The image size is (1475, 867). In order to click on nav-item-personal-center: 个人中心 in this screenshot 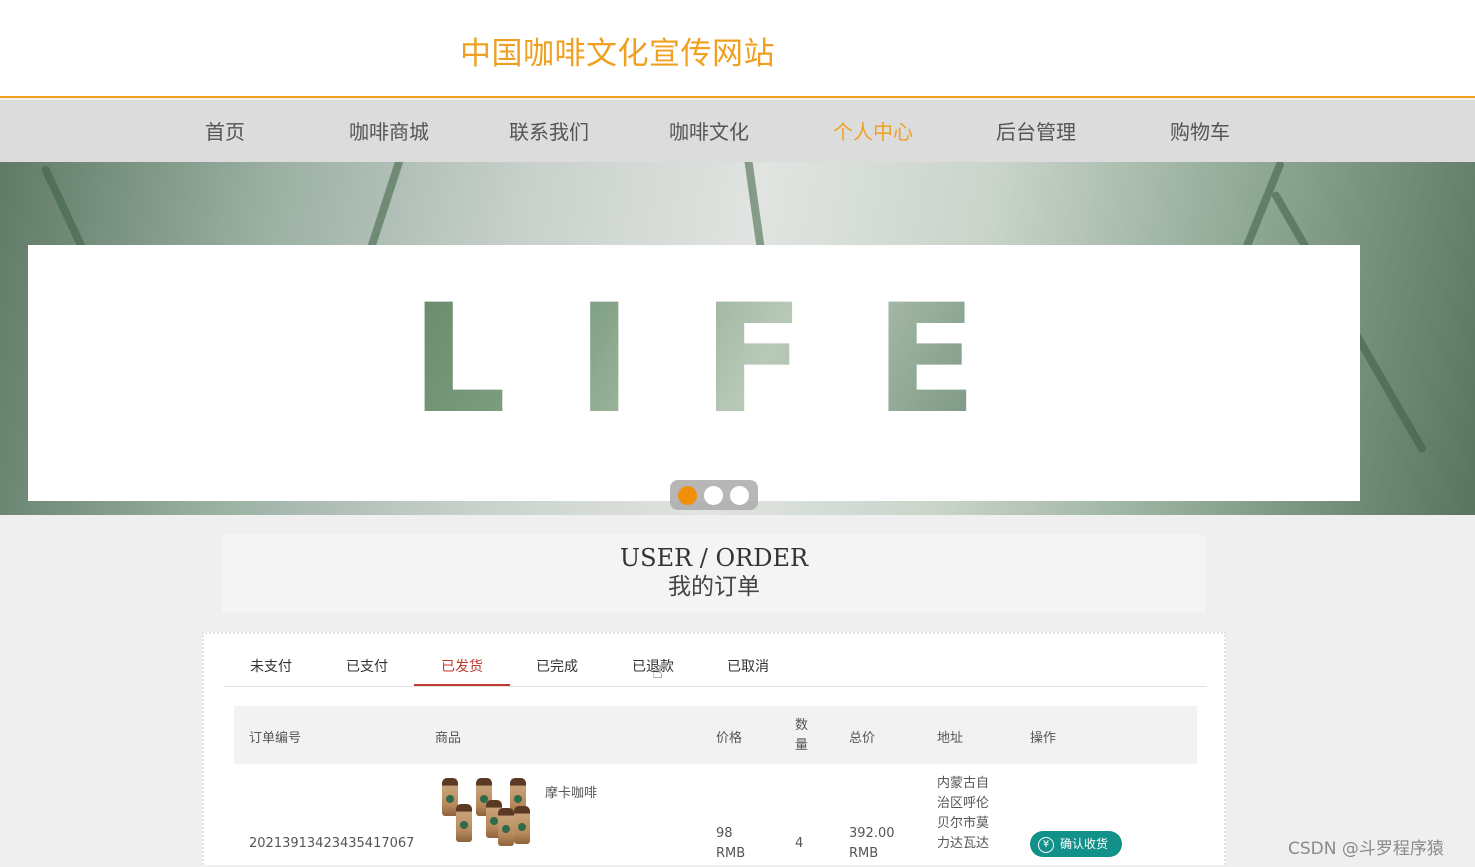, I will do `click(873, 130)`.